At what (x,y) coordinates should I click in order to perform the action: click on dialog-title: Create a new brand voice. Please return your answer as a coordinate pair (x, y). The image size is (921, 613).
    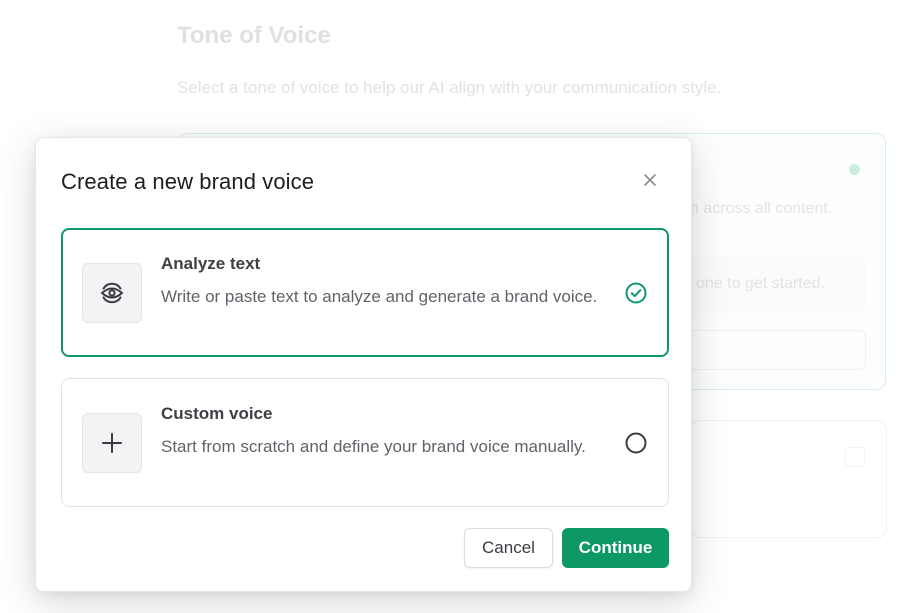
    Looking at the image, I should click on (188, 181).